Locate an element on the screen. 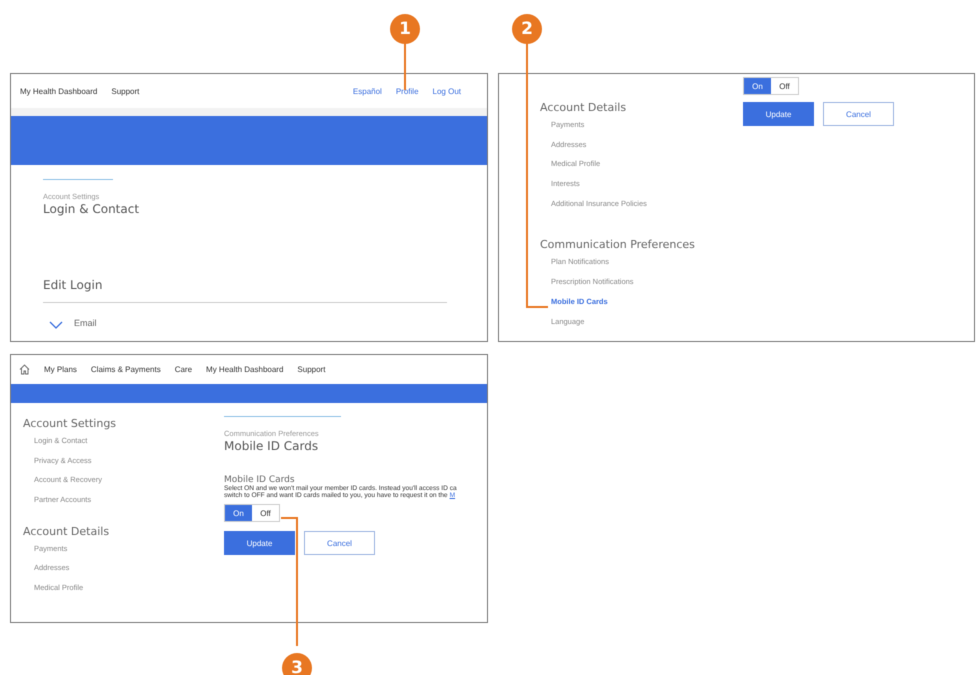 Image resolution: width=977 pixels, height=675 pixels. chevron-down-icon is located at coordinates (56, 325).